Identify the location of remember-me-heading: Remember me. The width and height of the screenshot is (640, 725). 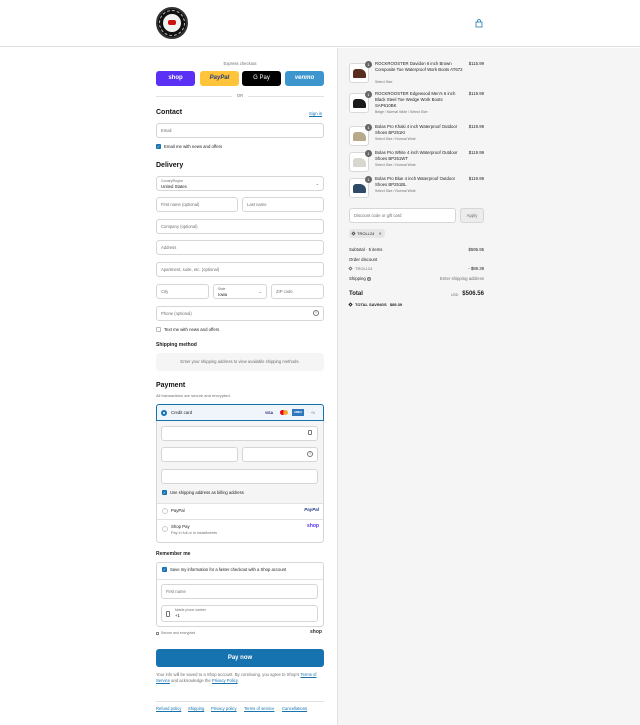
(173, 554).